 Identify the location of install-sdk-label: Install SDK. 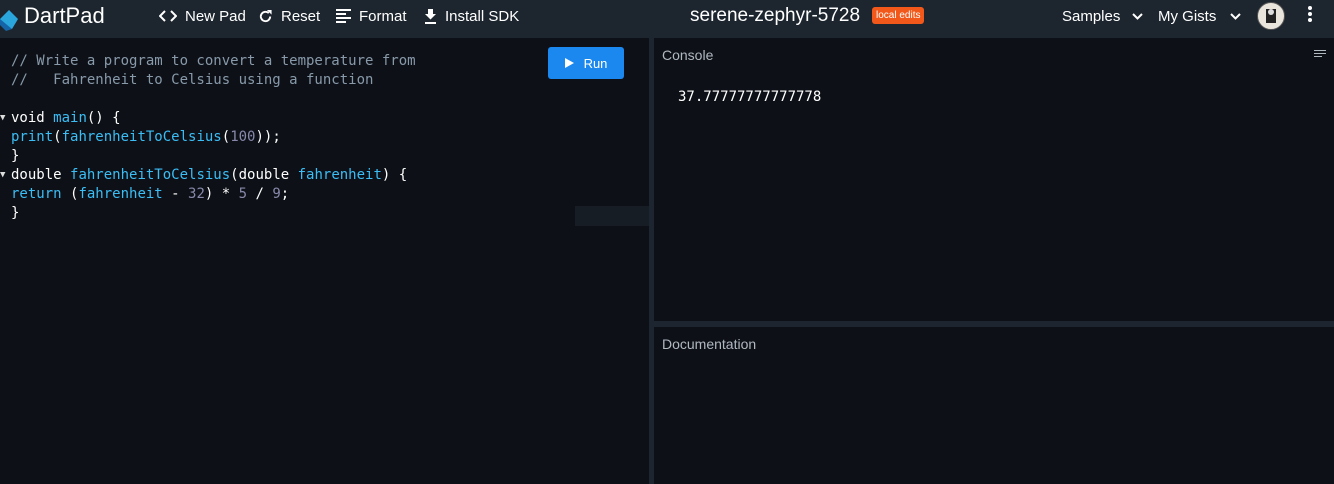
(482, 16).